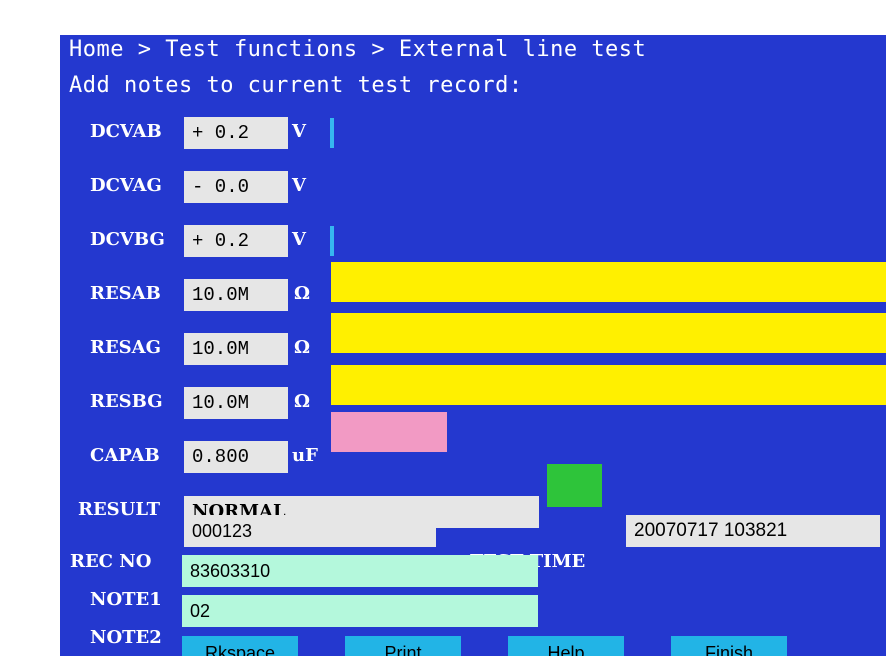 This screenshot has height=656, width=886. I want to click on measurement-label-dcvab: DCVAB, so click(126, 131).